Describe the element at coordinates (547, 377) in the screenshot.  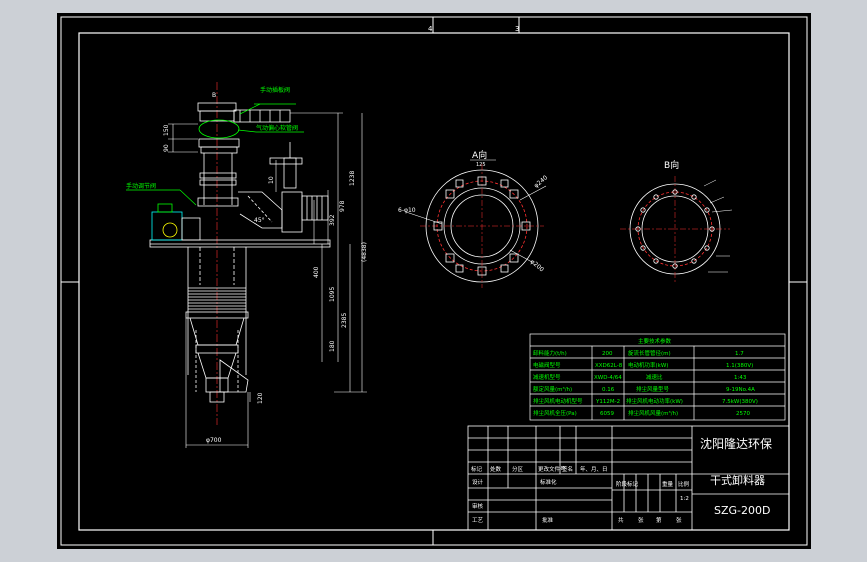
I see `svg-text: 减速机型号` at that location.